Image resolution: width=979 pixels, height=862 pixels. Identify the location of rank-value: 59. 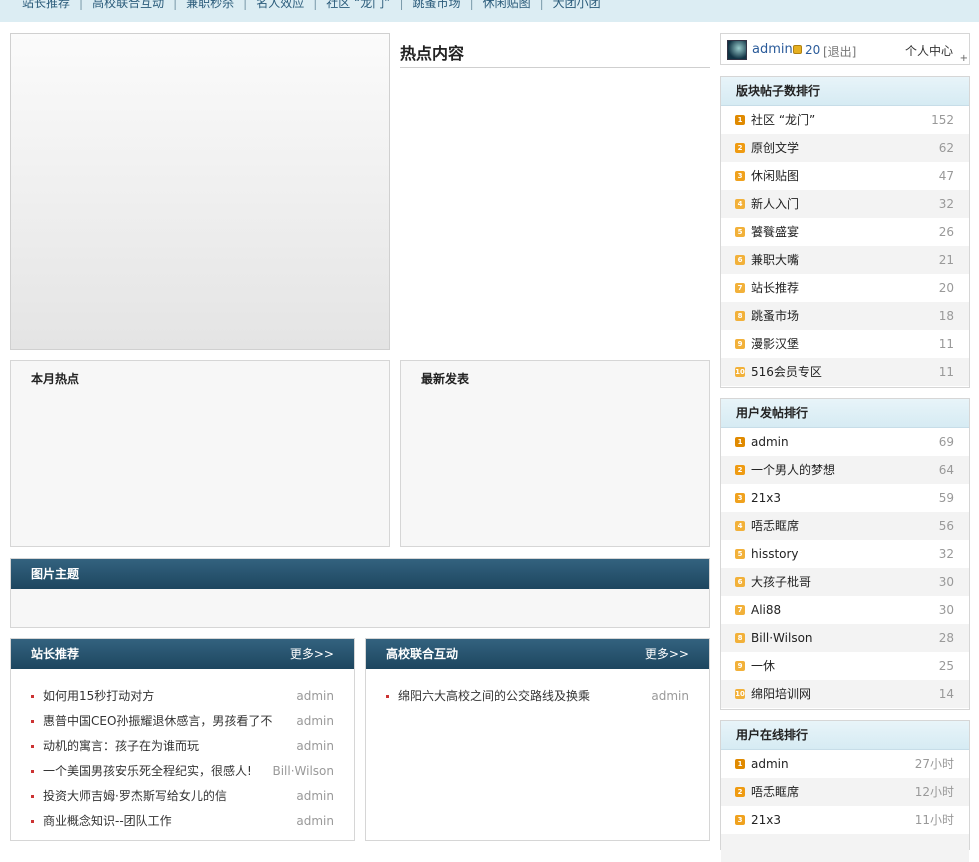
(946, 498).